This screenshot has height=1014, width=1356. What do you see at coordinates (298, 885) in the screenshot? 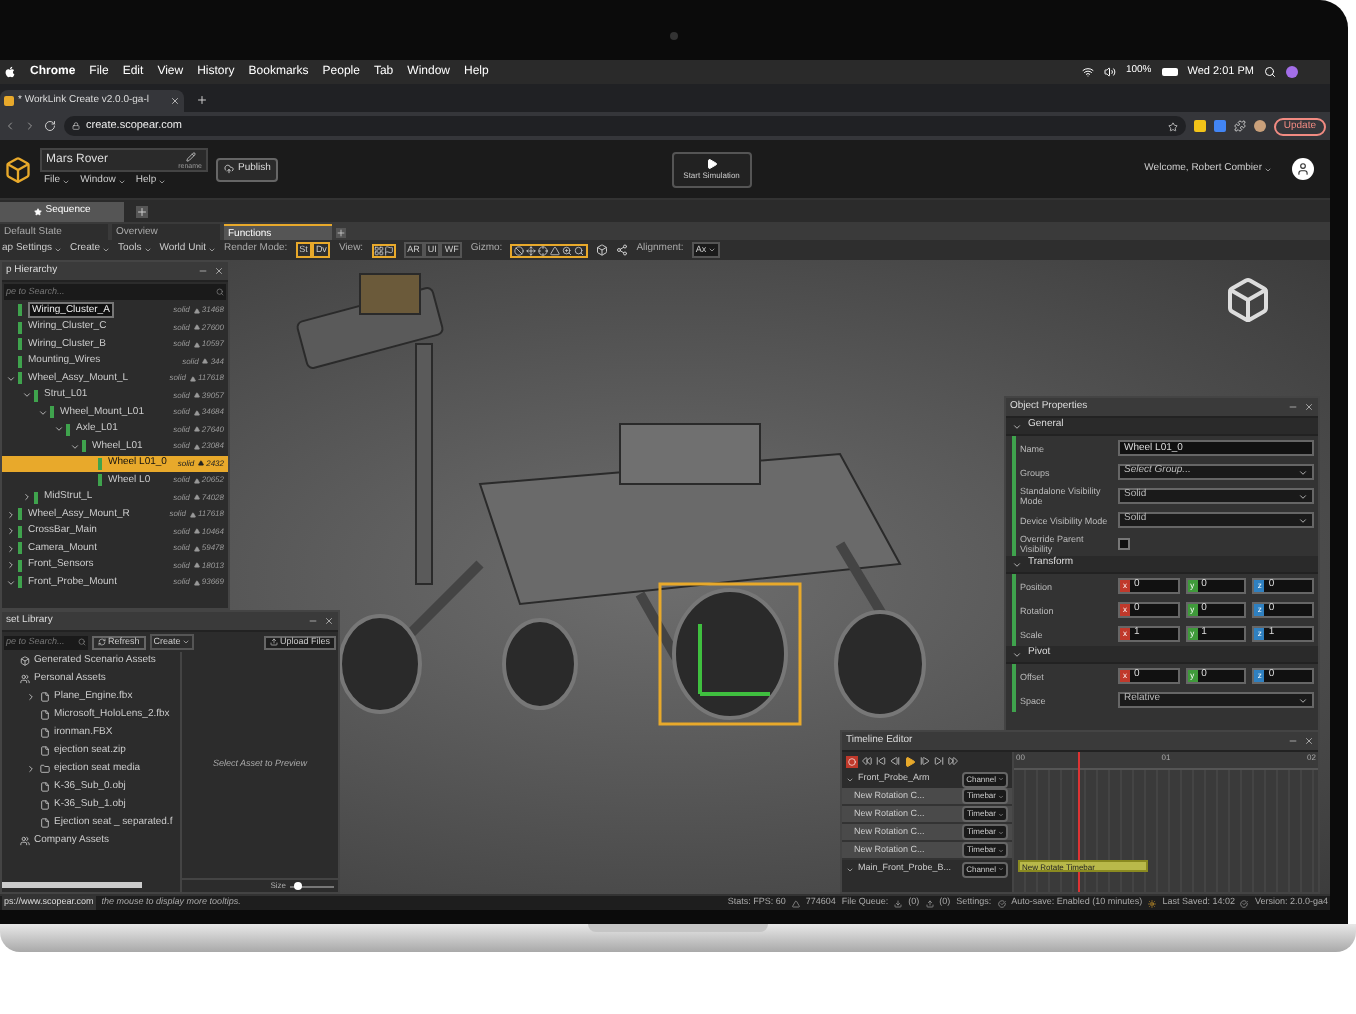
I see `slider-thumb` at bounding box center [298, 885].